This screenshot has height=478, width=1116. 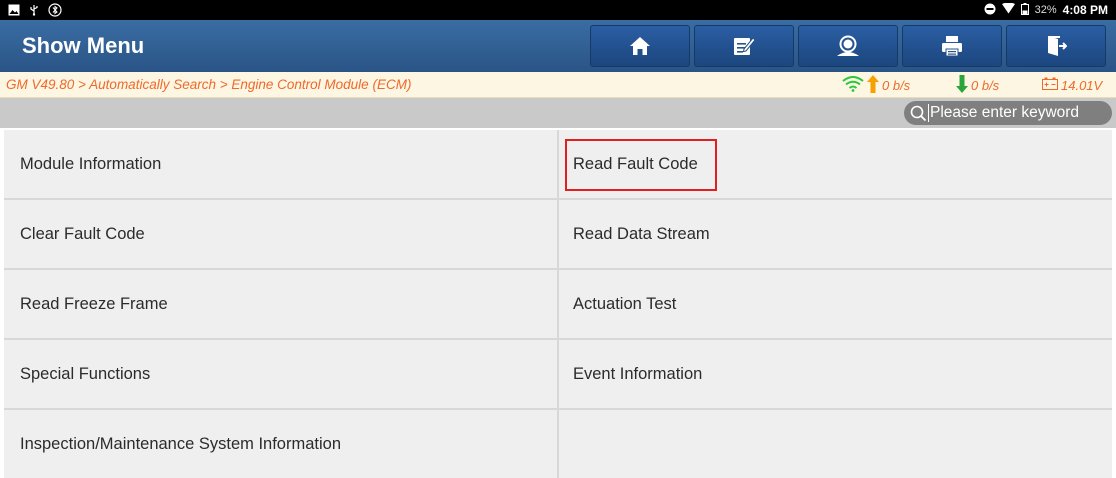 What do you see at coordinates (558, 113) in the screenshot?
I see `search-strip` at bounding box center [558, 113].